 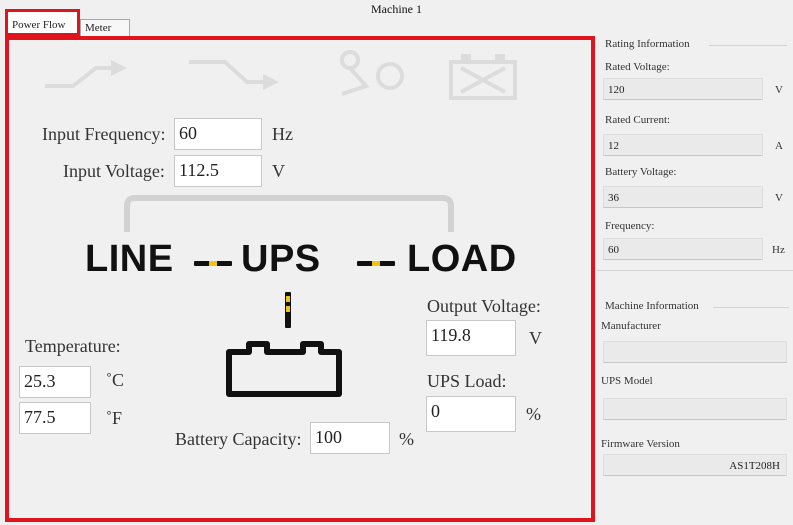 What do you see at coordinates (462, 259) in the screenshot?
I see `load-label: LOAD` at bounding box center [462, 259].